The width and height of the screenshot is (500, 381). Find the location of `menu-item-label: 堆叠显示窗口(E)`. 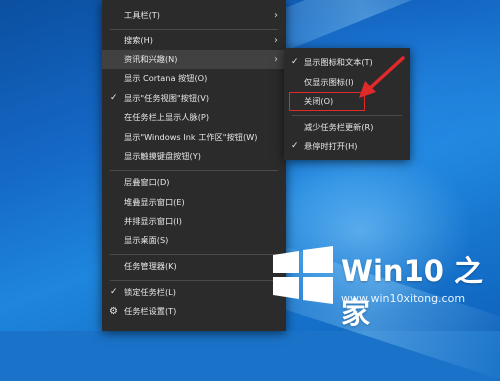

menu-item-label: 堆叠显示窗口(E) is located at coordinates (154, 202).